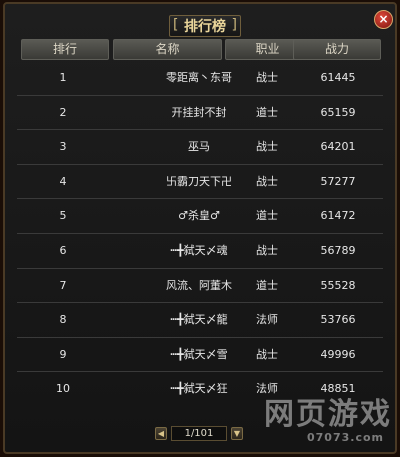 The height and width of the screenshot is (457, 400). I want to click on table-row: 5 ♂杀皇♂ 道士 61472, so click(200, 216).